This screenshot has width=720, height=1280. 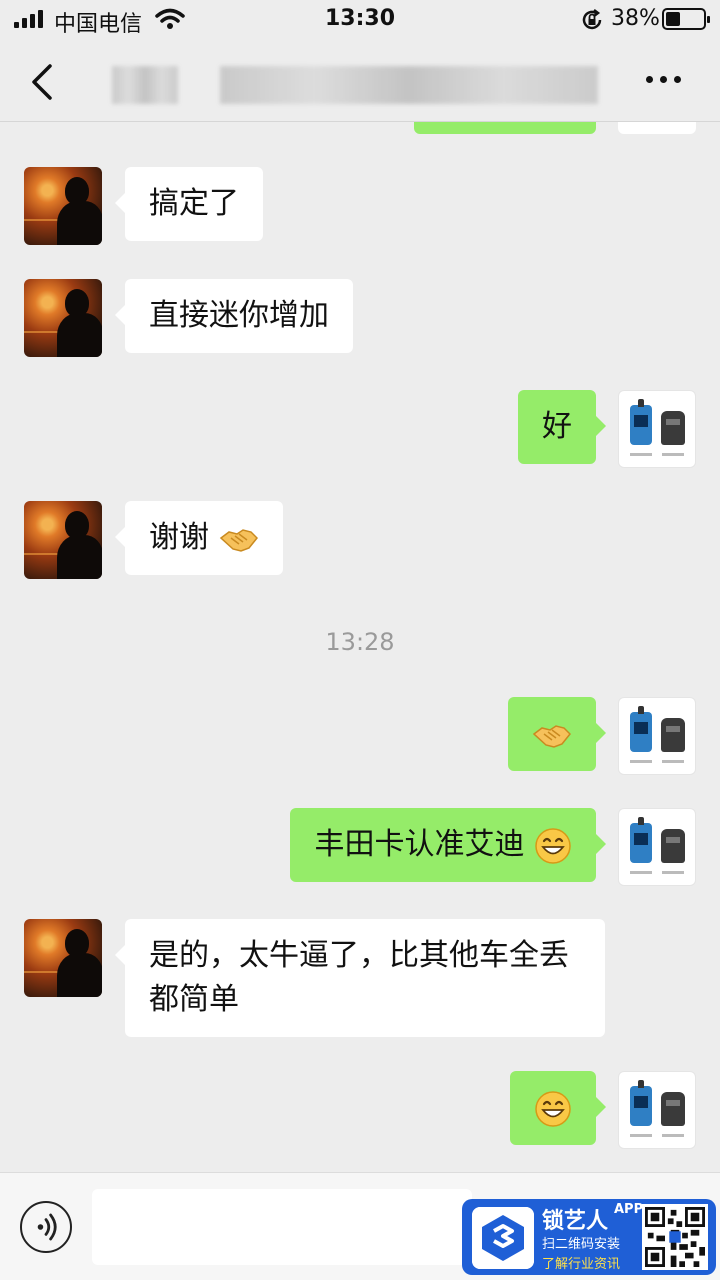 What do you see at coordinates (419, 844) in the screenshot?
I see `message-text: 丰田卡认准艾迪` at bounding box center [419, 844].